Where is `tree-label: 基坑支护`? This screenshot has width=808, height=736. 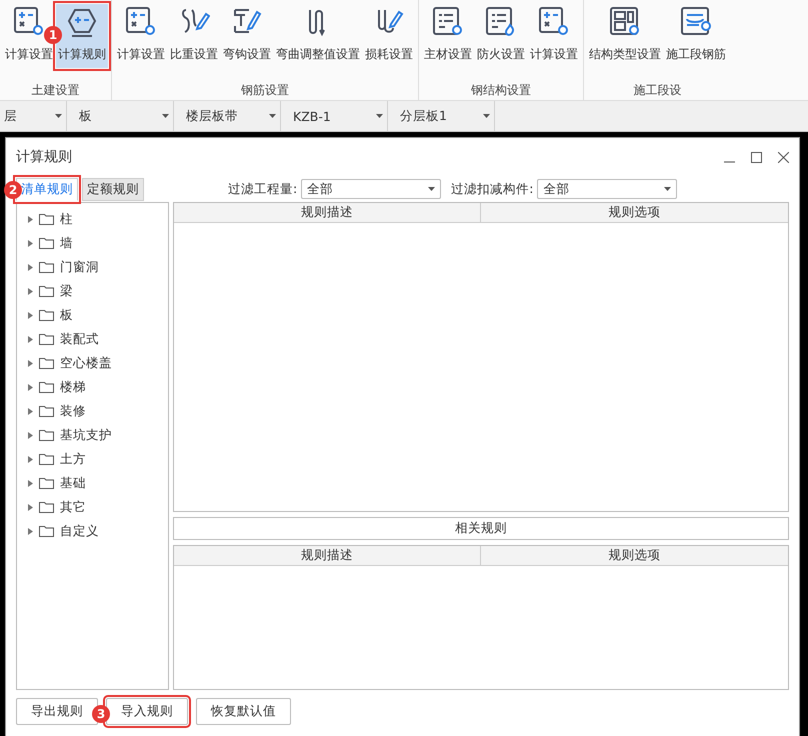 tree-label: 基坑支护 is located at coordinates (86, 435).